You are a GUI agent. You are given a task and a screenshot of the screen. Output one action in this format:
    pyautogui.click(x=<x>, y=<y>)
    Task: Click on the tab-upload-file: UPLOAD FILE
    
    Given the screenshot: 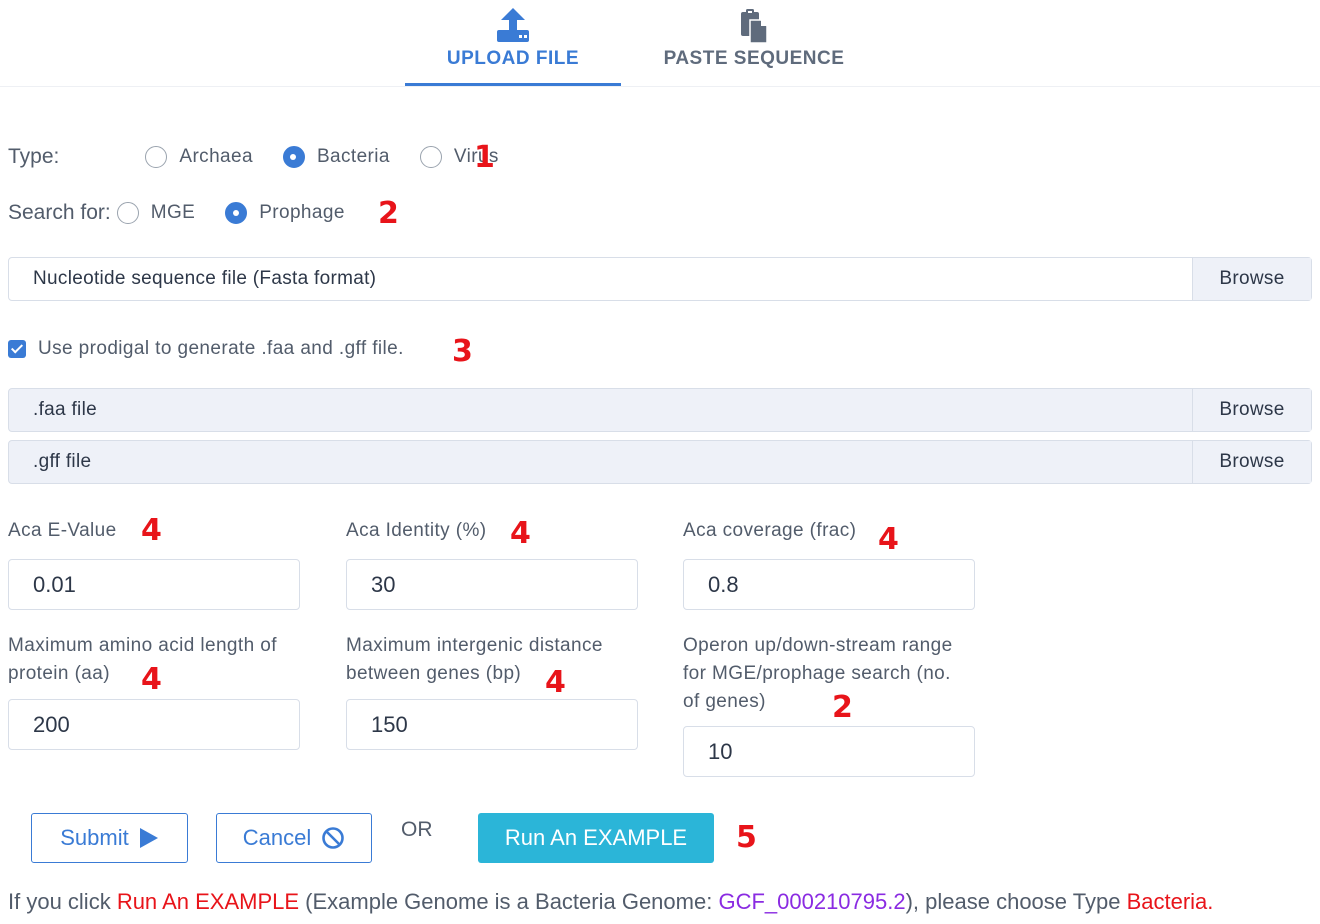 What is the action you would take?
    pyautogui.click(x=513, y=43)
    